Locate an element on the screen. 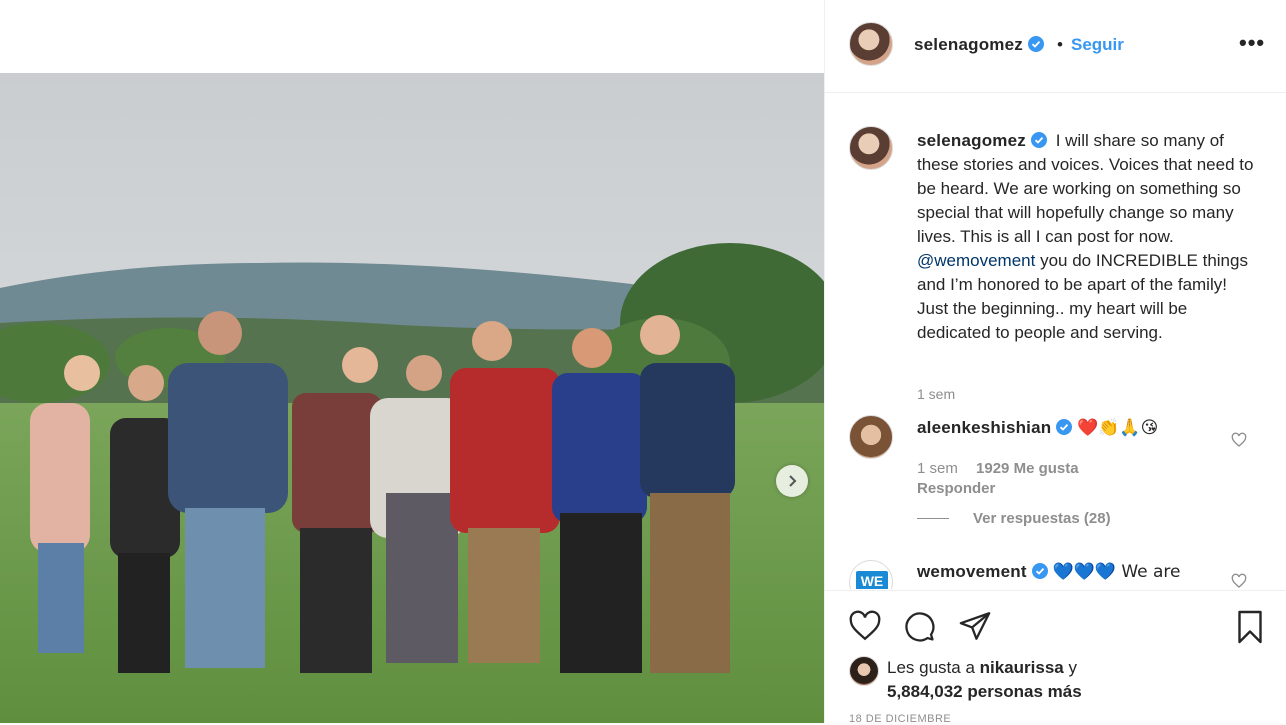  reply-button: Responder is located at coordinates (956, 488).